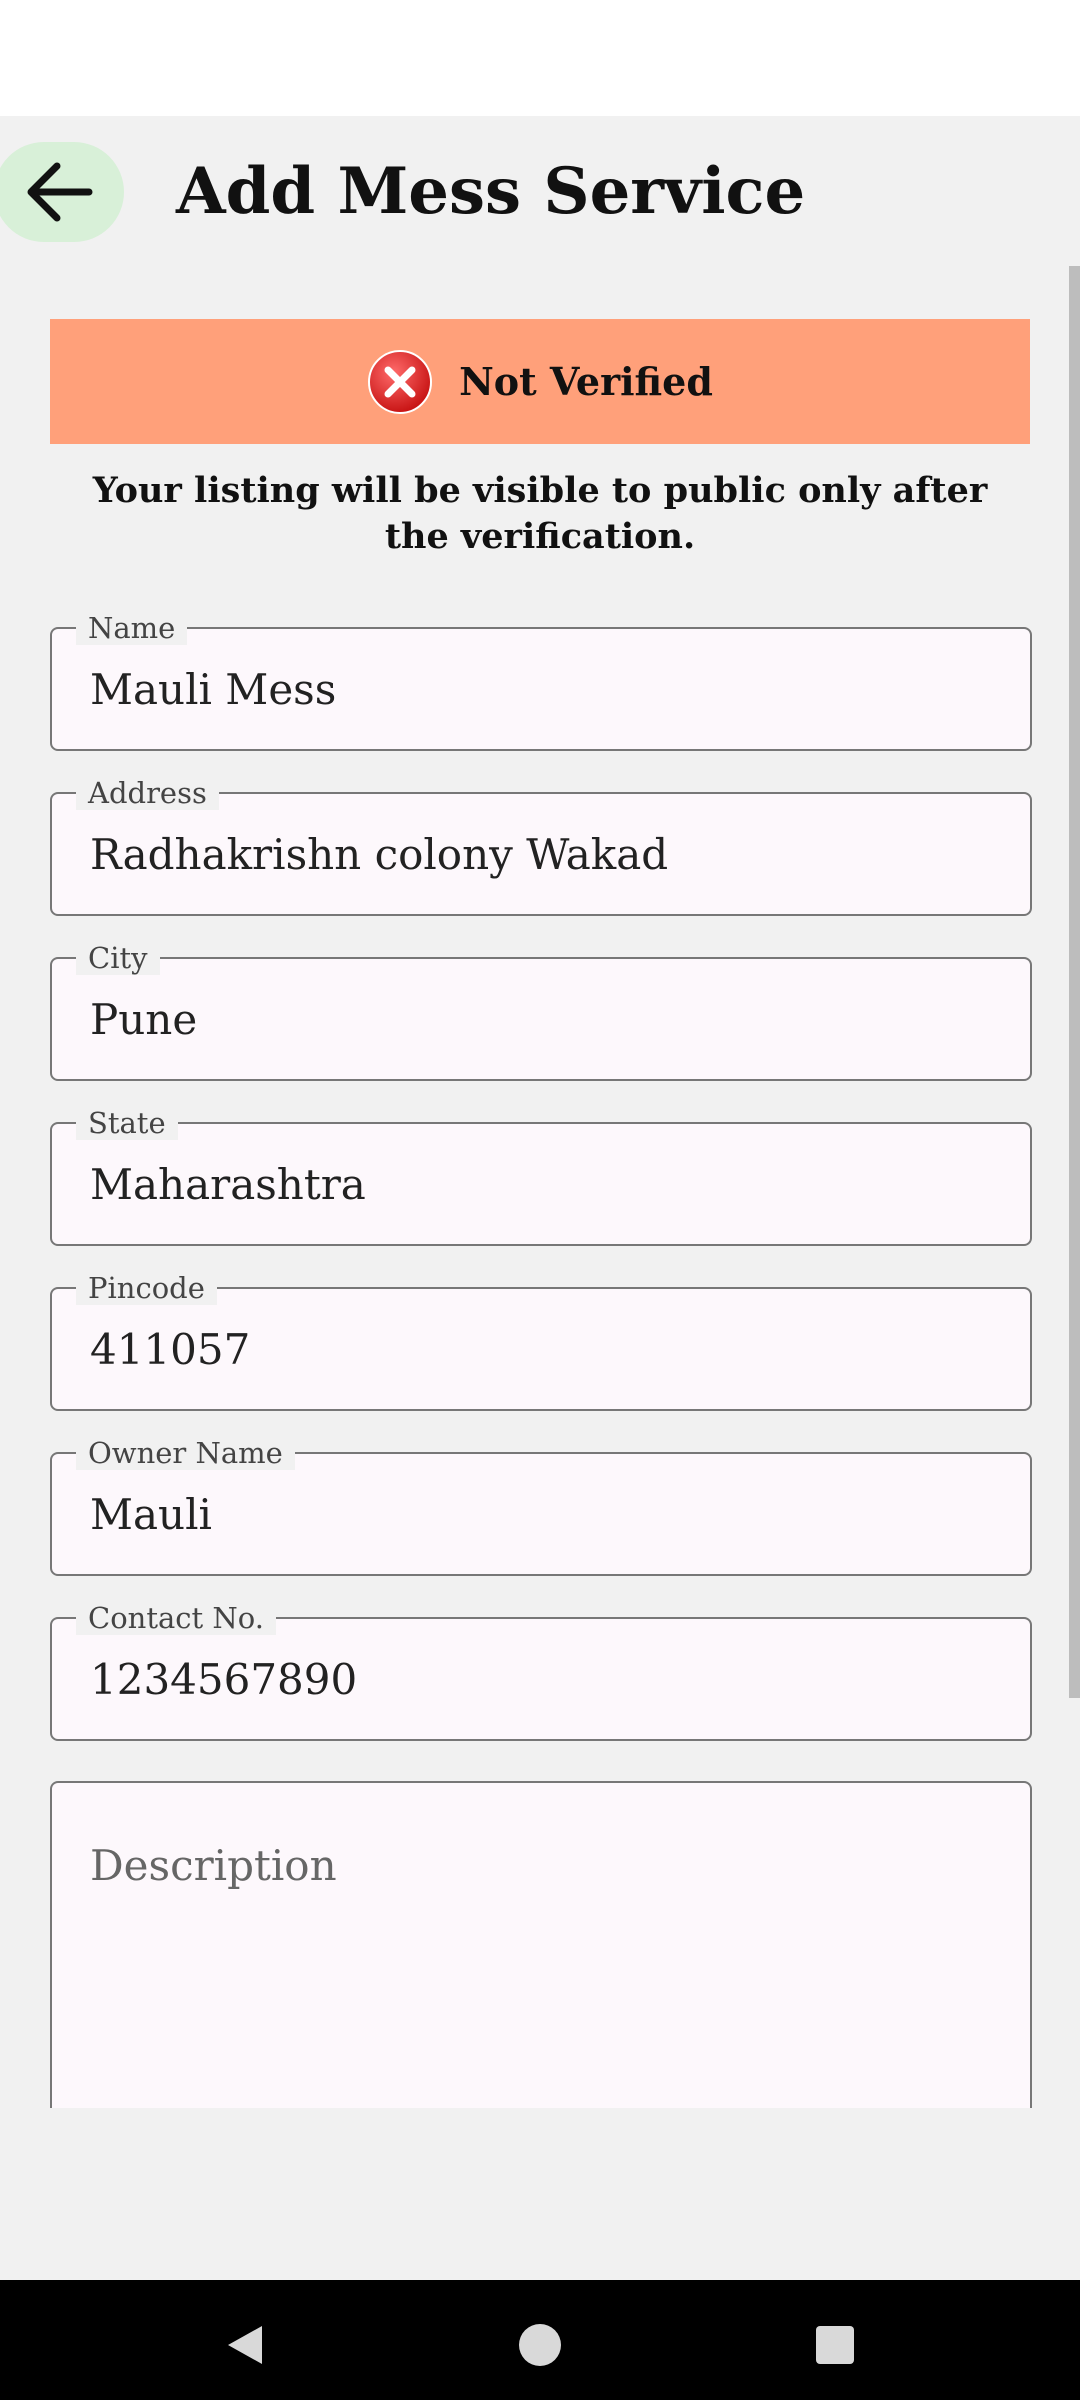 The height and width of the screenshot is (2400, 1080). I want to click on name-label: Name, so click(132, 628).